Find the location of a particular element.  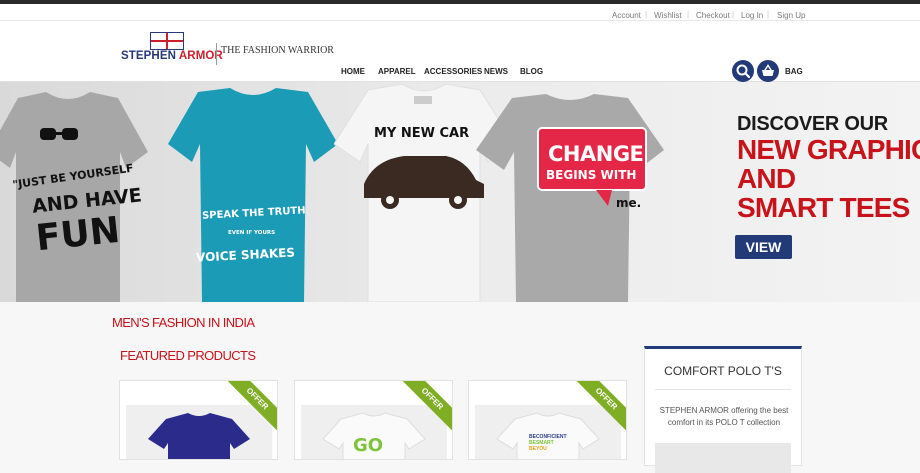

product-card: GO OFFER is located at coordinates (373, 420).